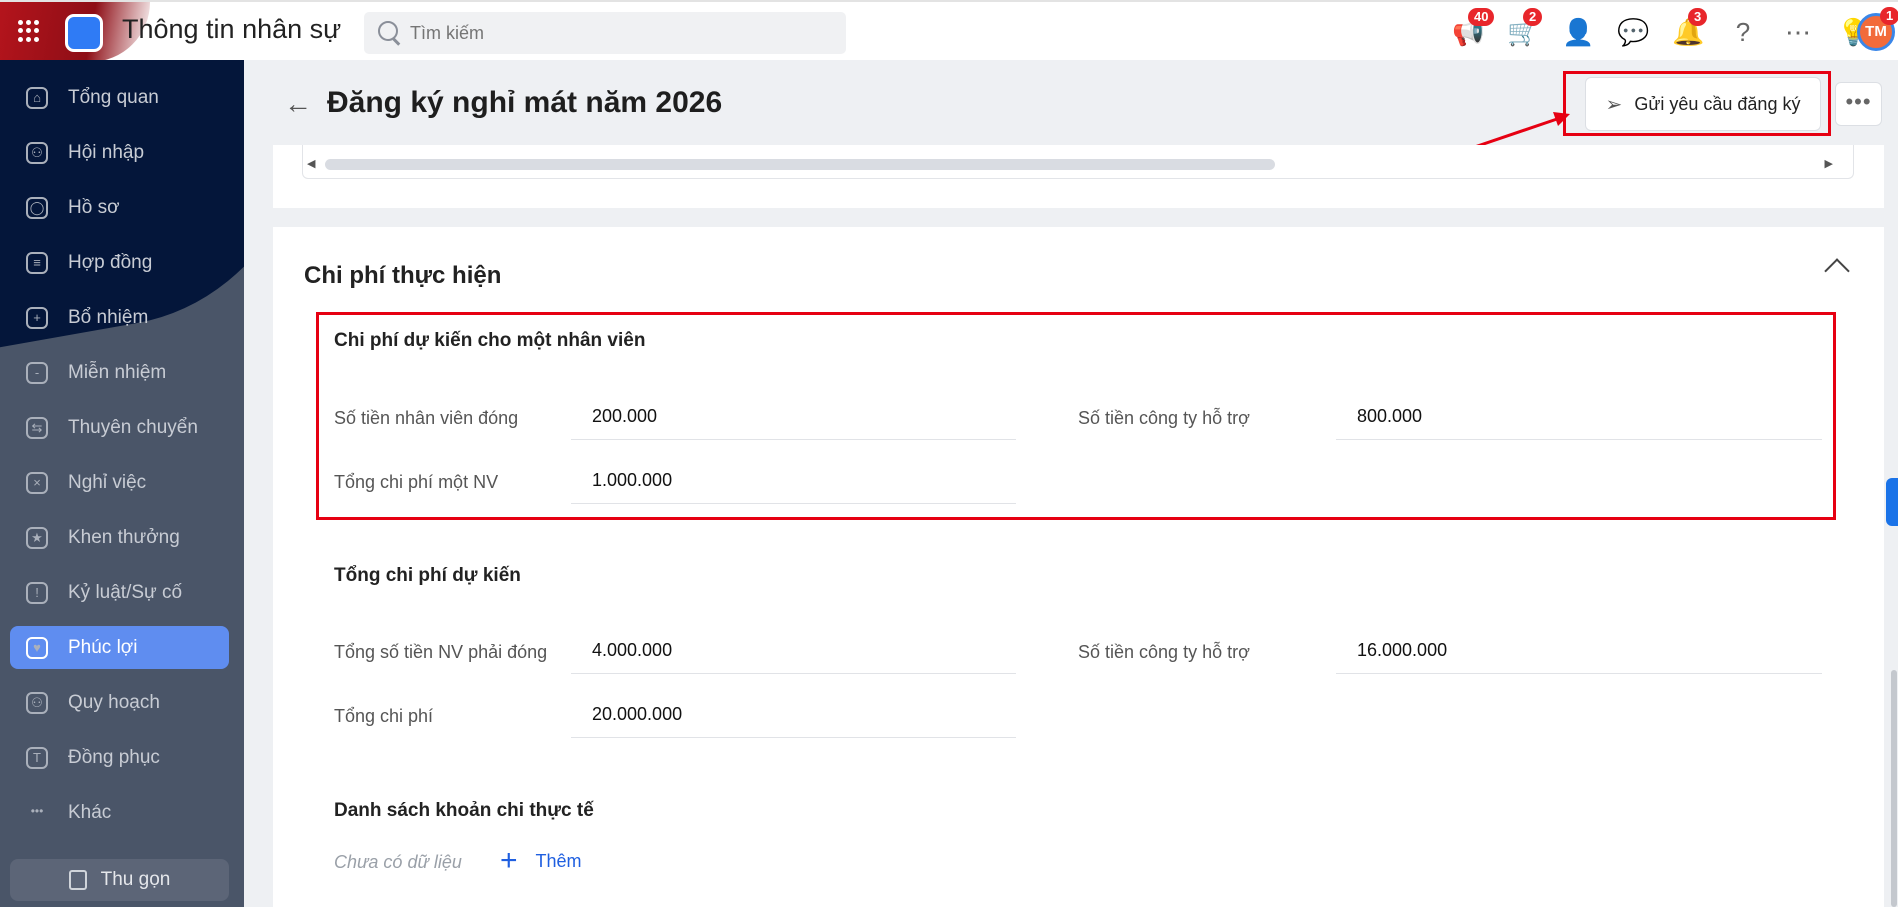 The width and height of the screenshot is (1898, 907). Describe the element at coordinates (113, 97) in the screenshot. I see `sidebar-item-label: Tổng quan` at that location.